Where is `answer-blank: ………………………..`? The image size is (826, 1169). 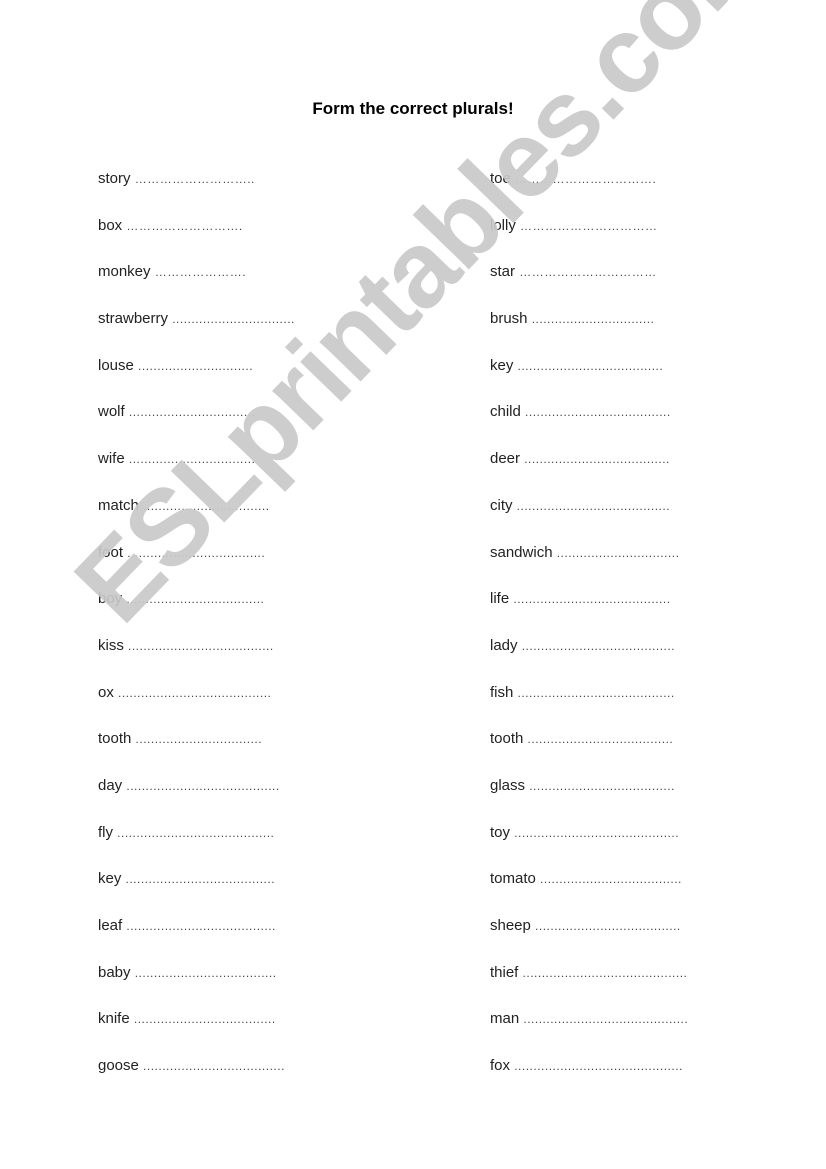 answer-blank: ……………………….. is located at coordinates (195, 179).